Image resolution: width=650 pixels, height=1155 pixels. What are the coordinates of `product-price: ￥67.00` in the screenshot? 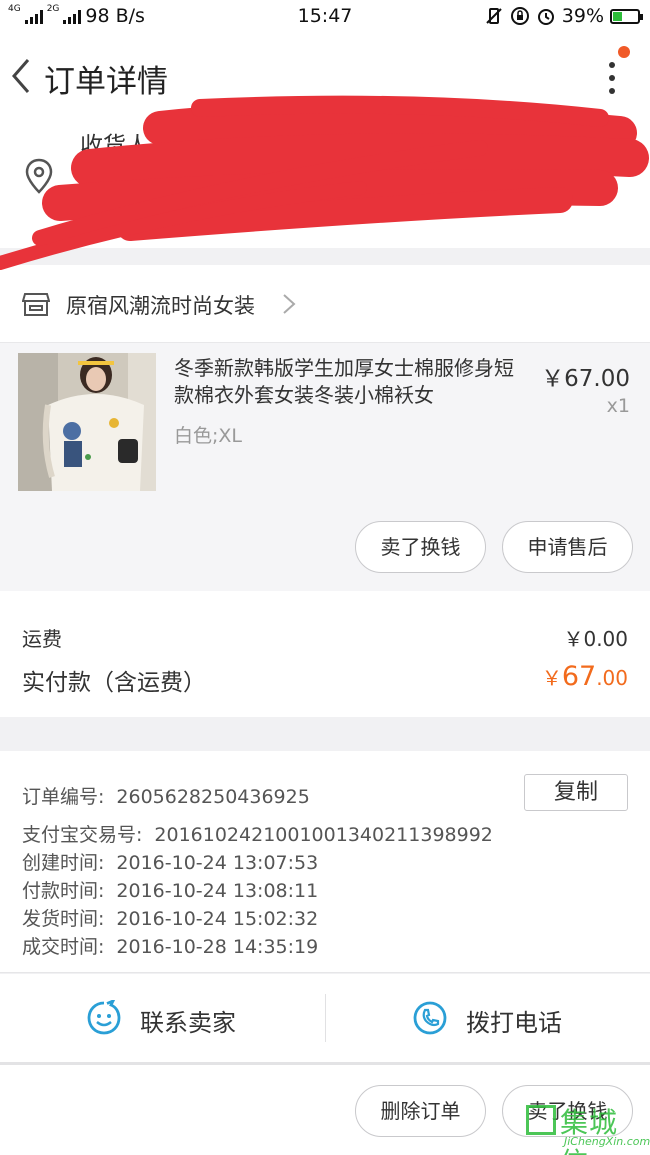 It's located at (585, 379).